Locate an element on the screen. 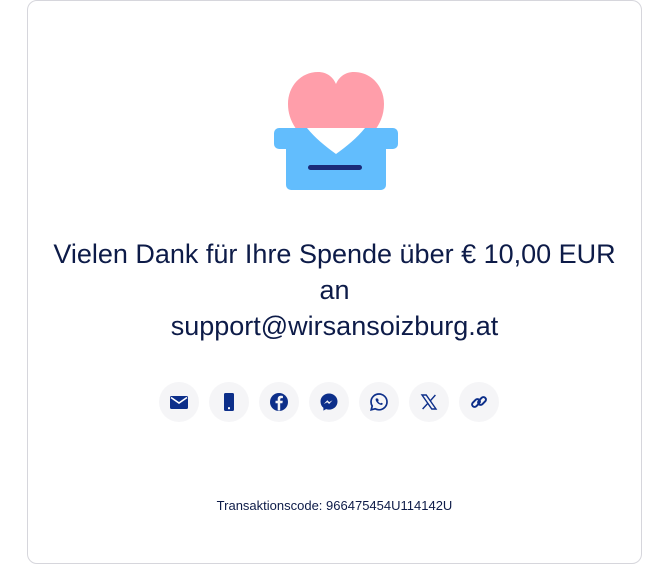 The width and height of the screenshot is (672, 568). copy-link-button is located at coordinates (479, 402).